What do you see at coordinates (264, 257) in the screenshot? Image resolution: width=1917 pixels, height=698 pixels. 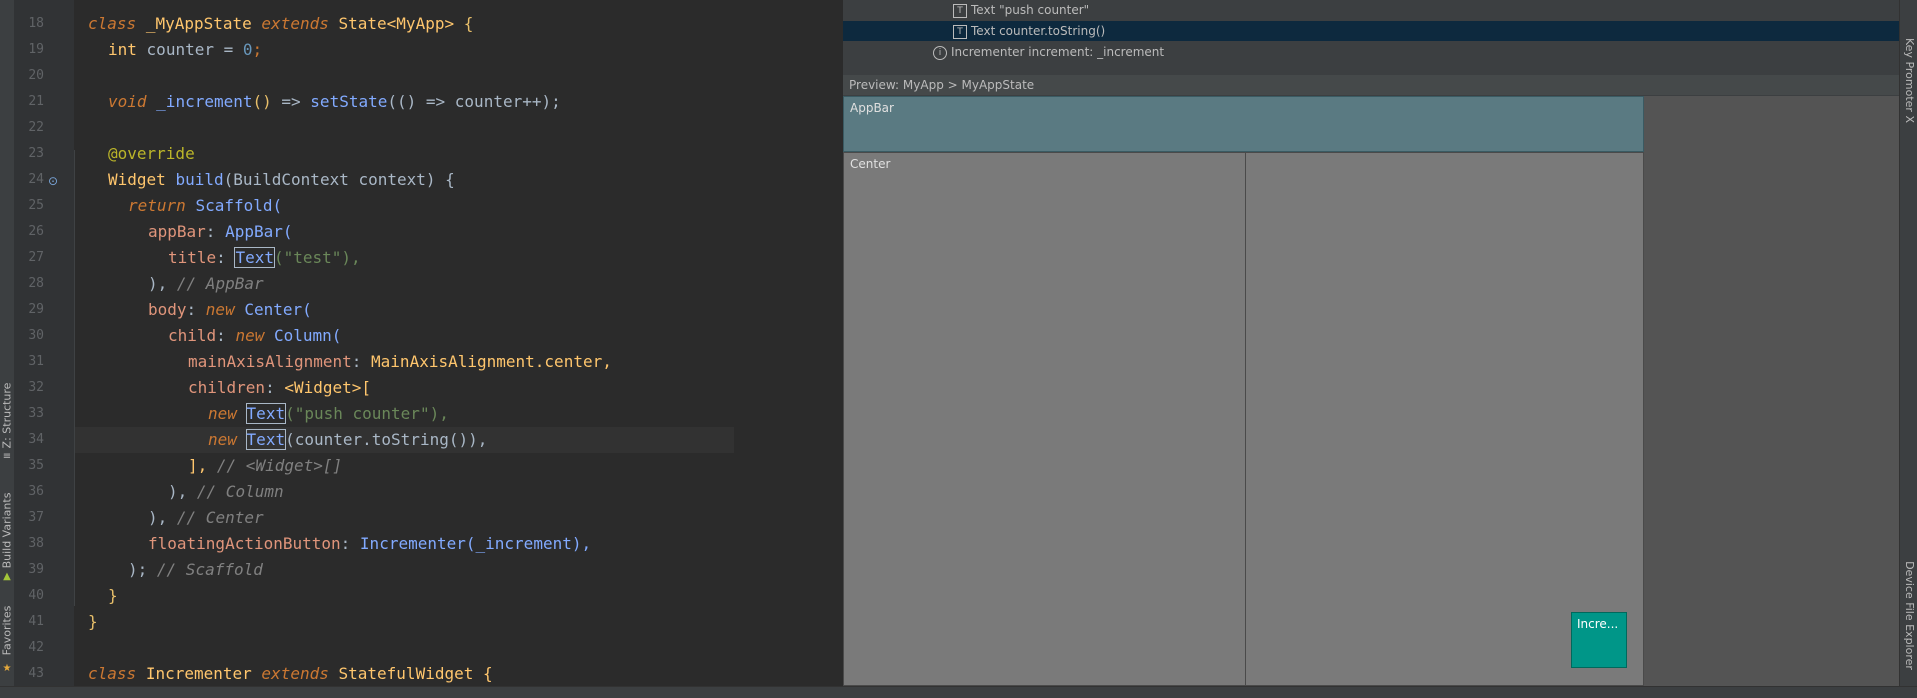 I see `code-line-27: title: Text("test"),` at bounding box center [264, 257].